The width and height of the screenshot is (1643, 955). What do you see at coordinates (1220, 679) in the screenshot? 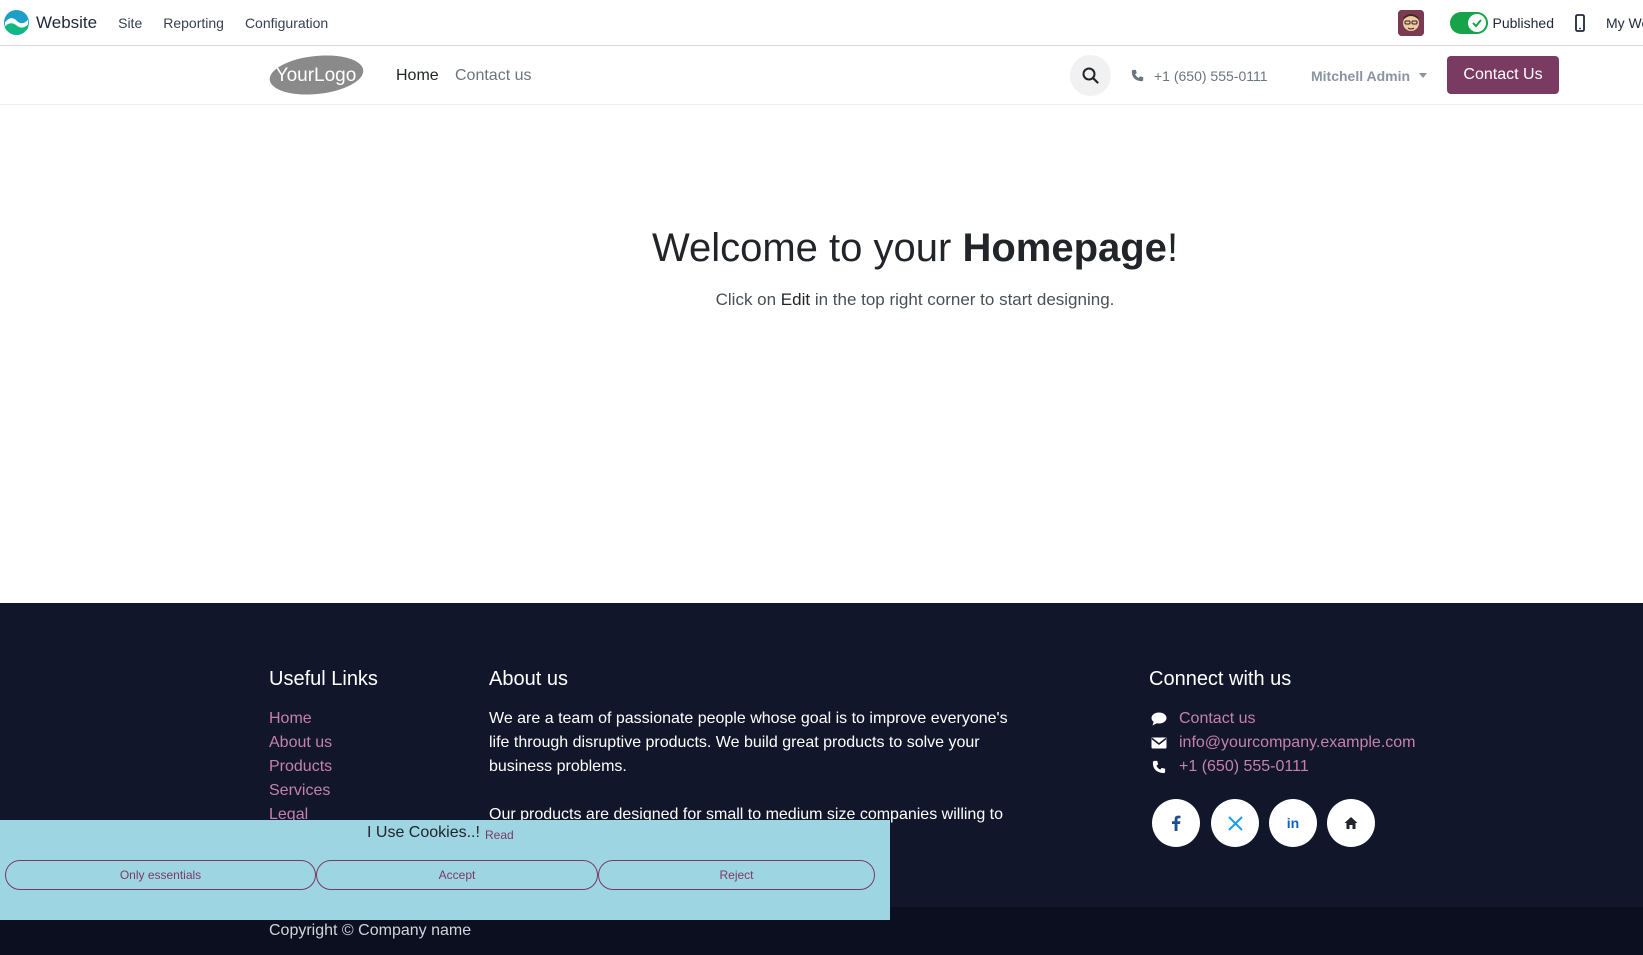
I see `connect-title: Connect with us` at bounding box center [1220, 679].